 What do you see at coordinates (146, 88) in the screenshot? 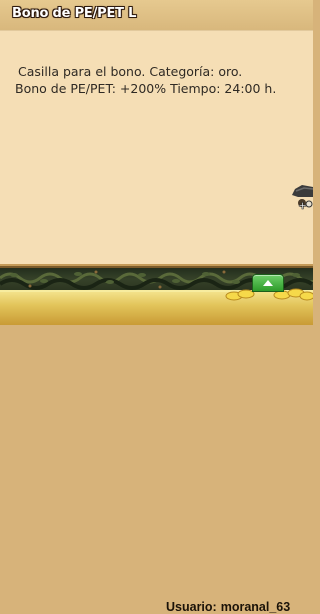
I see `bonus-details-text: Bono de PE/PET: +200% Tiempo: 24:00 h.` at bounding box center [146, 88].